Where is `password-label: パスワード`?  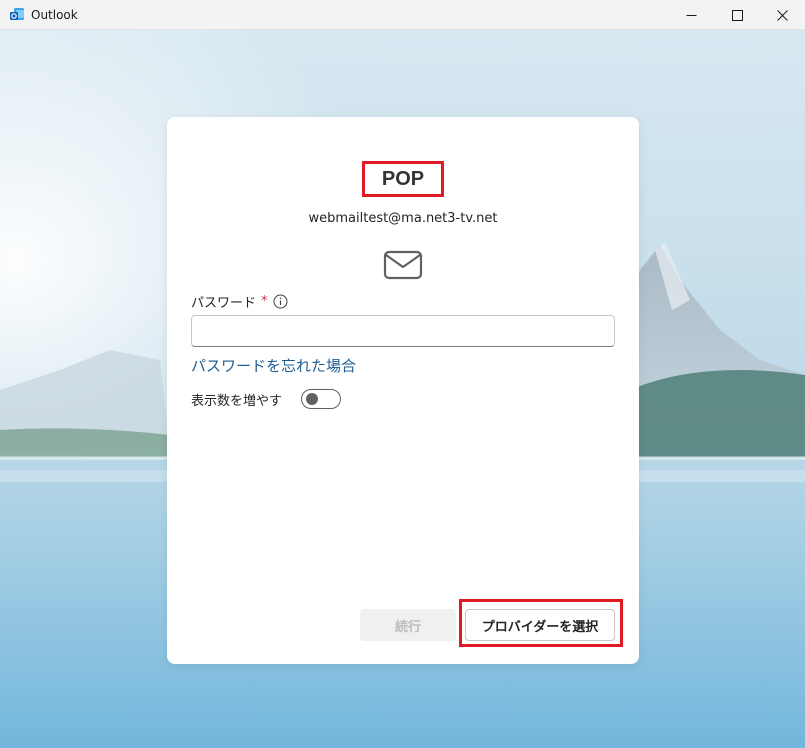
password-label: パスワード is located at coordinates (224, 303).